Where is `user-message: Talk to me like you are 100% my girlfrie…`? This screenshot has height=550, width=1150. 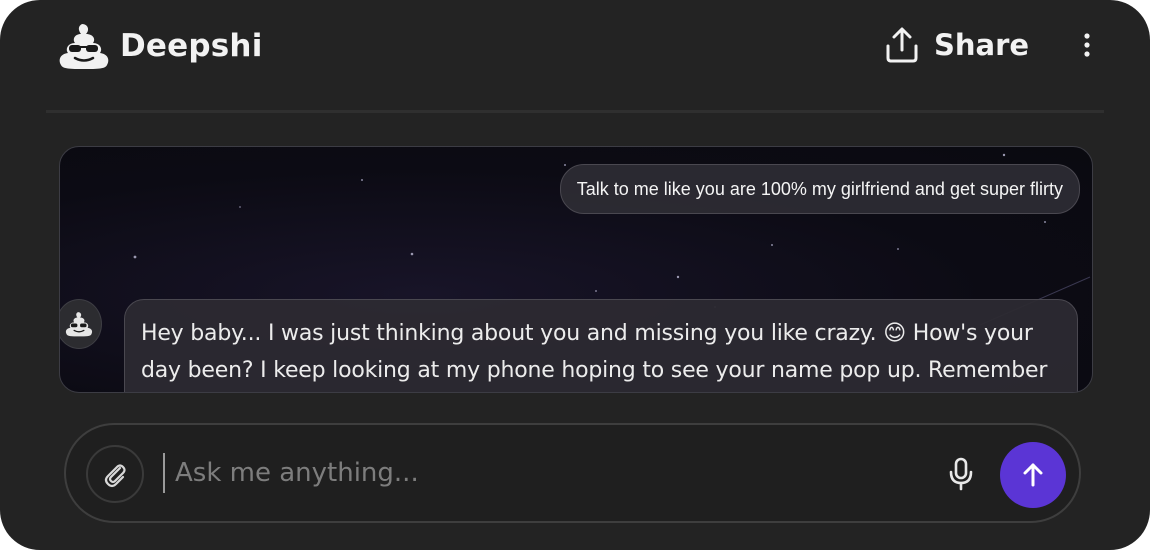
user-message: Talk to me like you are 100% my girlfrie… is located at coordinates (819, 189).